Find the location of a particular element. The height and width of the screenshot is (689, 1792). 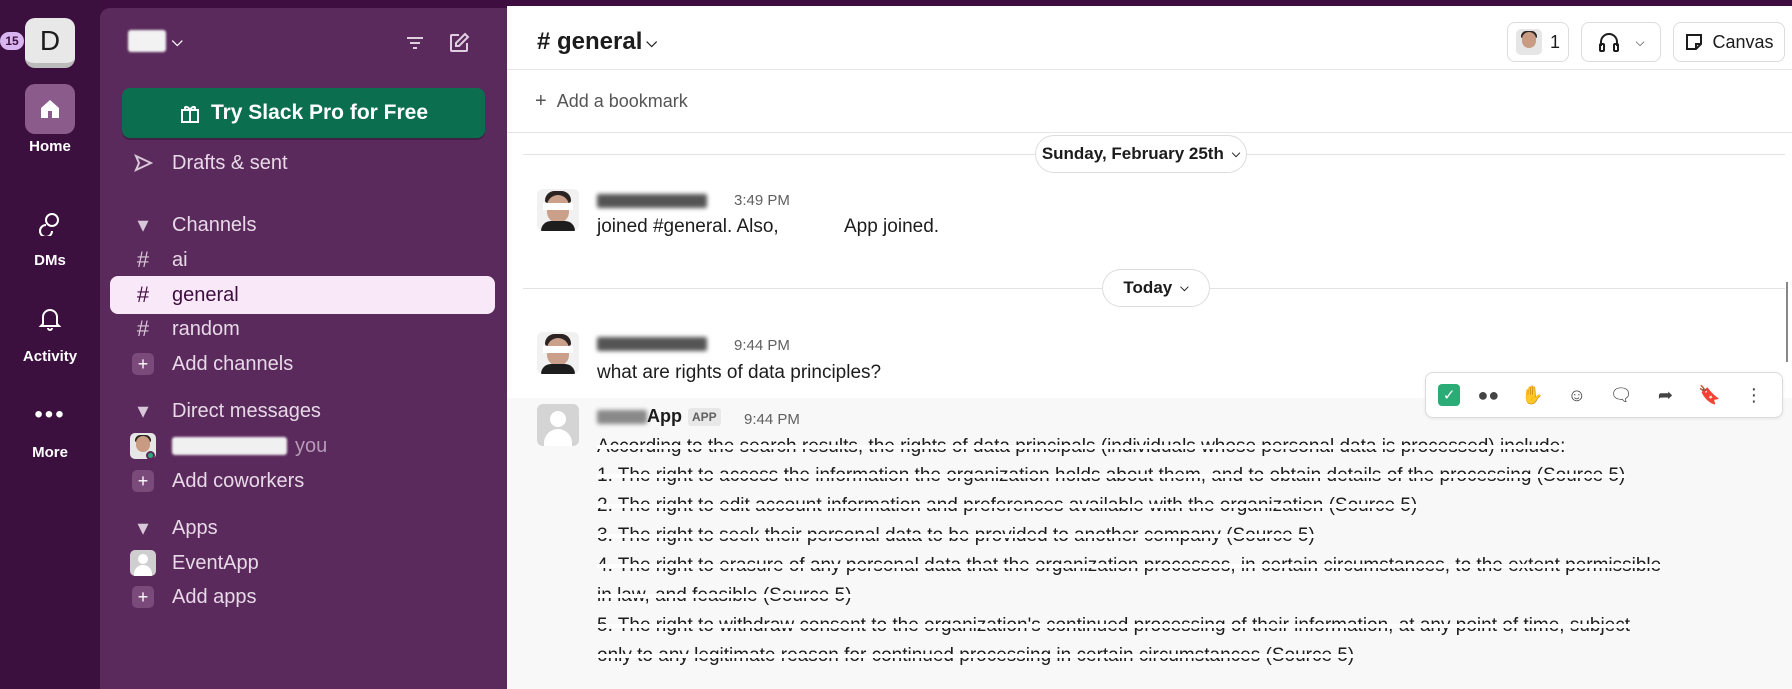

sidebar-item-ai: # ai is located at coordinates (302, 260).